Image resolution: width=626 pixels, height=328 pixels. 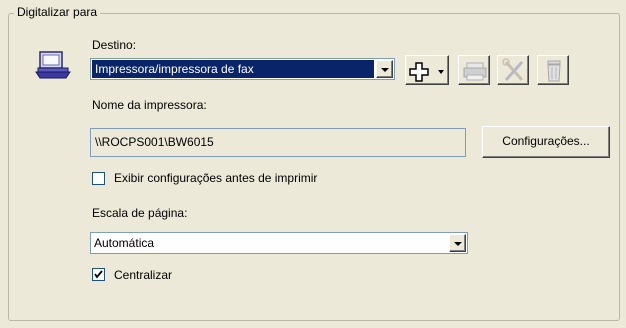 What do you see at coordinates (279, 243) in the screenshot?
I see `page-scale-dropdown: Automática` at bounding box center [279, 243].